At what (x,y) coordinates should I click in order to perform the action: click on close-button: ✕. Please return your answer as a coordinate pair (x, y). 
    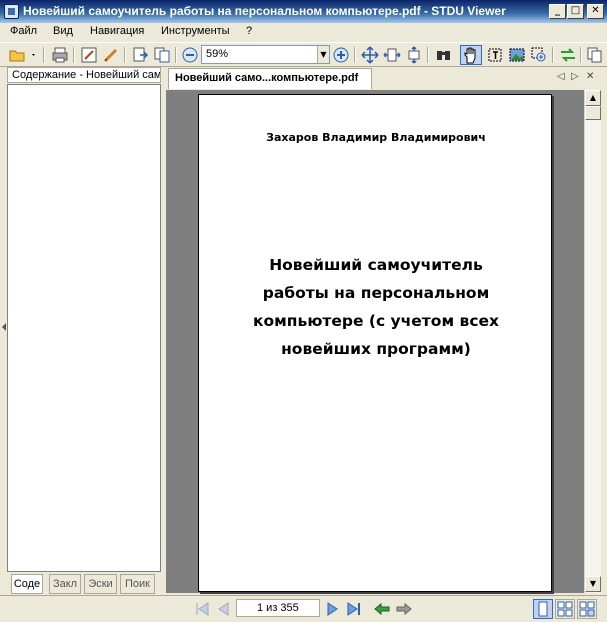
    Looking at the image, I should click on (595, 11).